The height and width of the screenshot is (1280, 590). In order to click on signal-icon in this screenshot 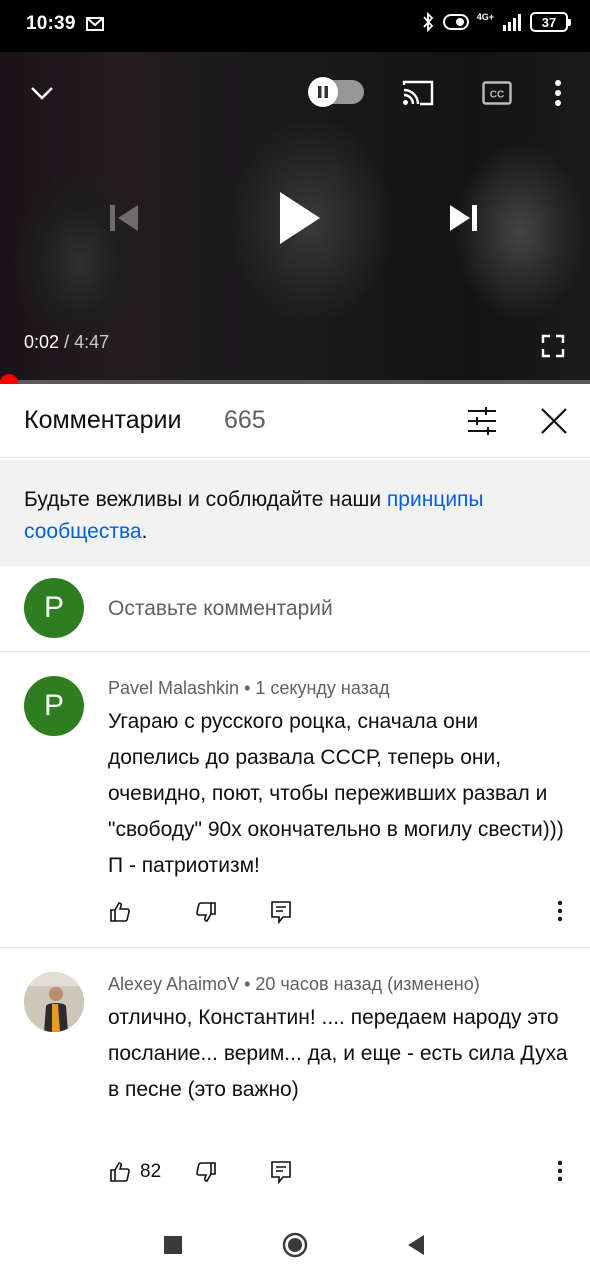, I will do `click(512, 22)`.